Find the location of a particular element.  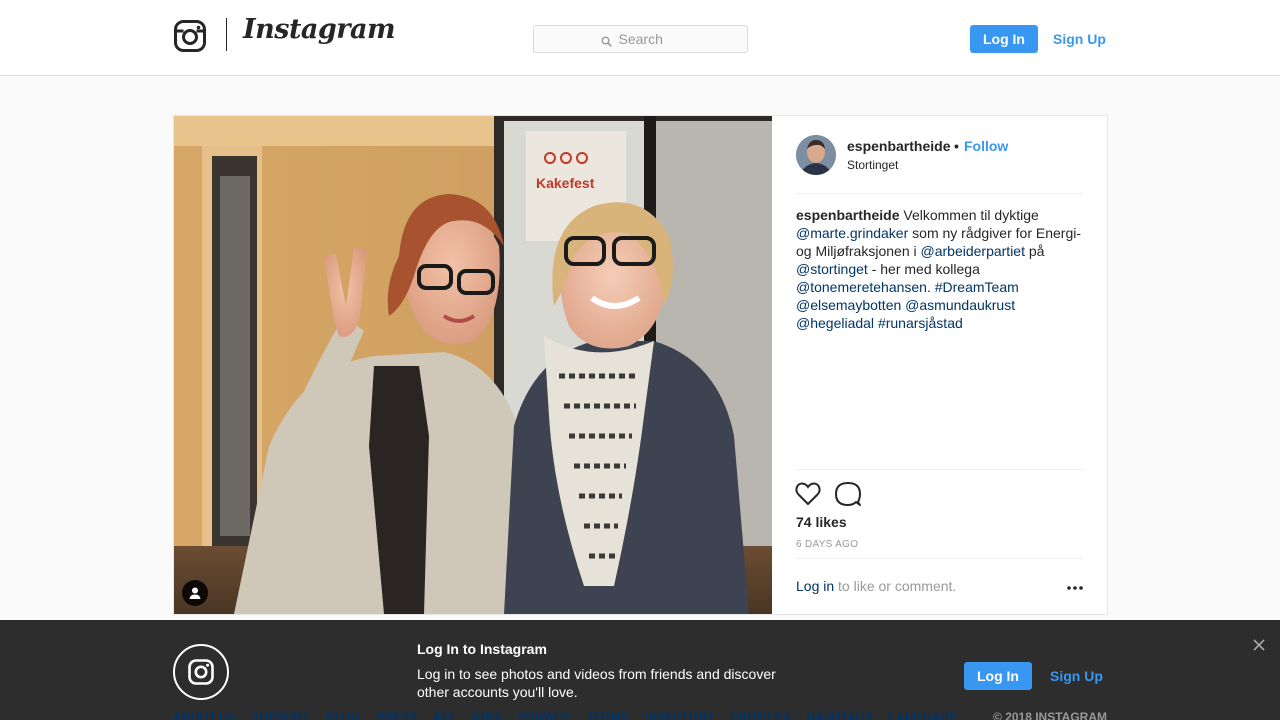

login-link: Log in is located at coordinates (815, 586).